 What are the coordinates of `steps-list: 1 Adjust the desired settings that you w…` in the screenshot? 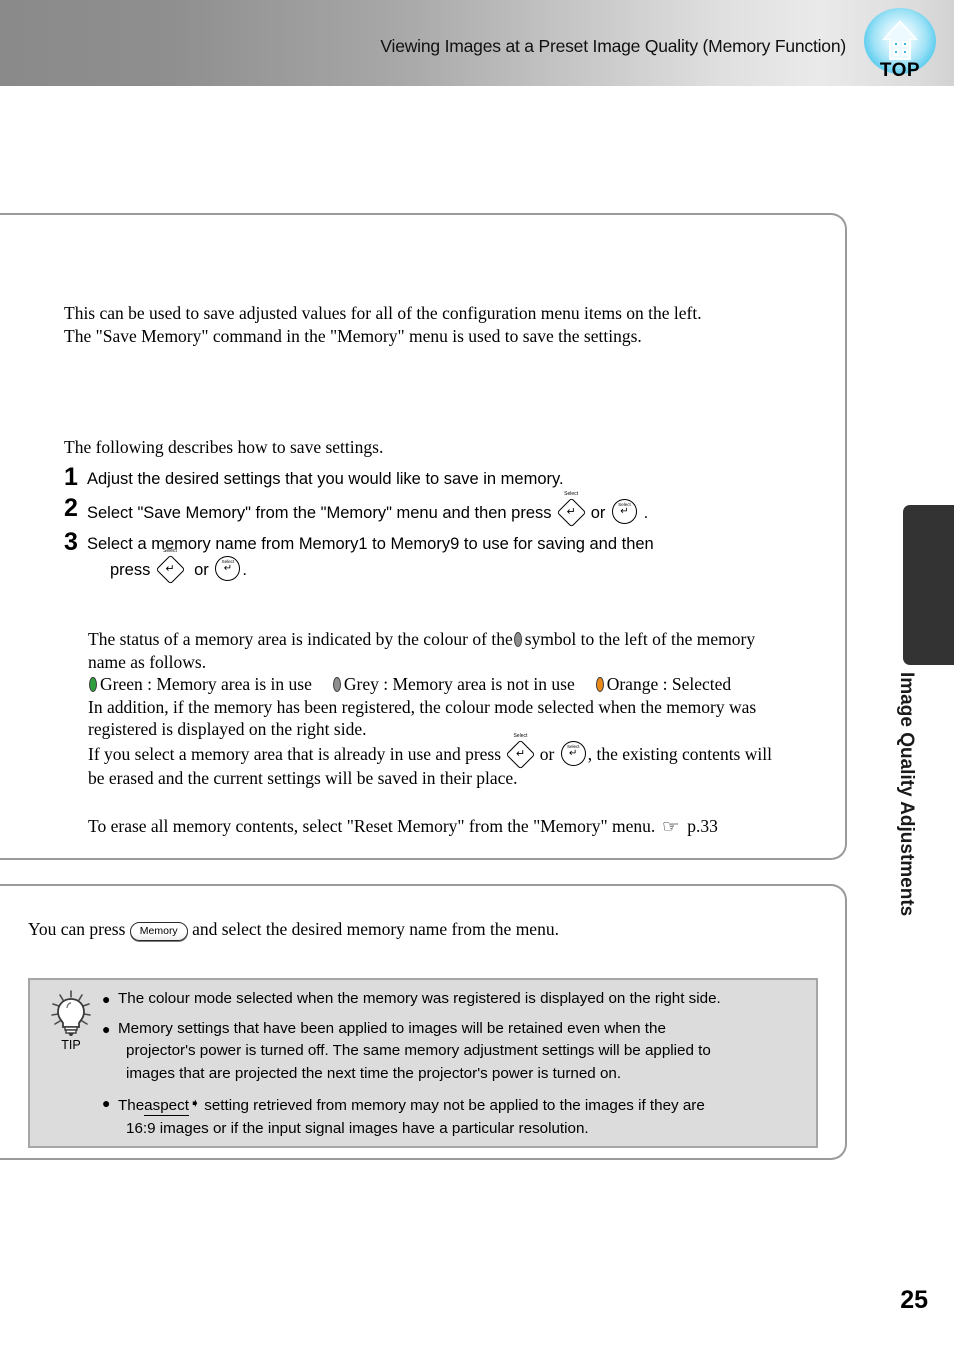 It's located at (454, 526).